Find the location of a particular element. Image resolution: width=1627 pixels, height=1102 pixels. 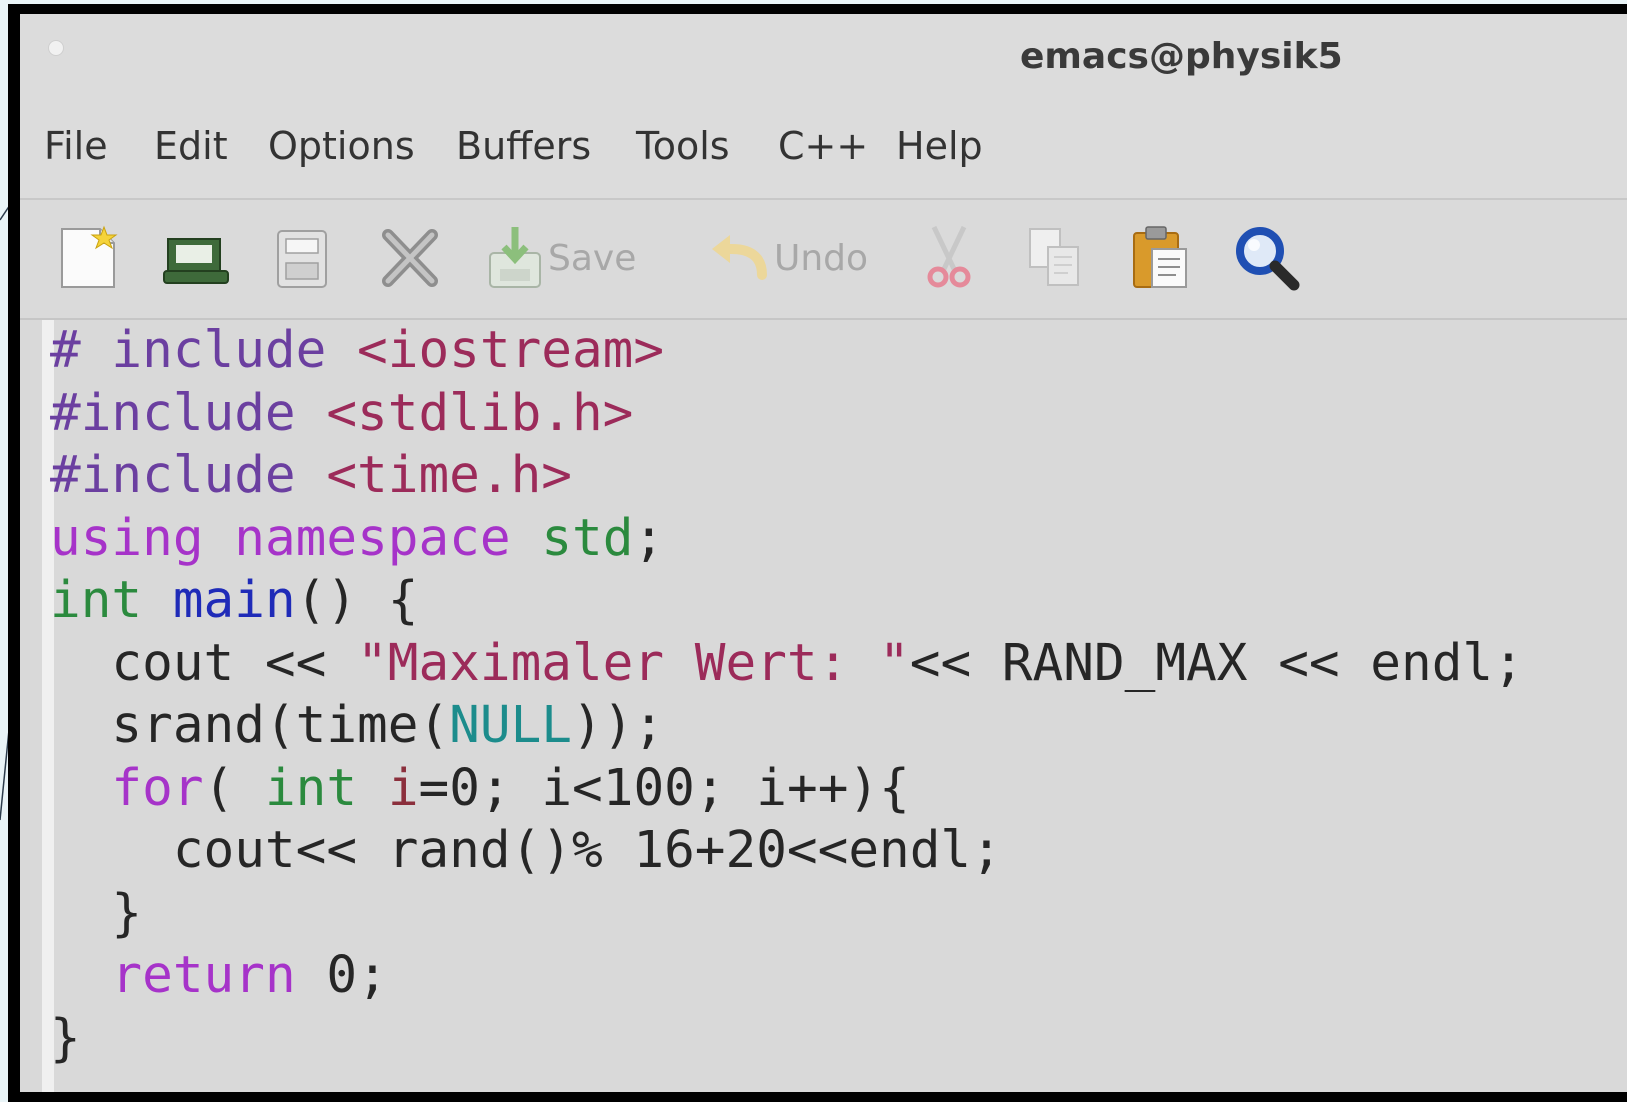

open-folder-icon is located at coordinates (196, 261).